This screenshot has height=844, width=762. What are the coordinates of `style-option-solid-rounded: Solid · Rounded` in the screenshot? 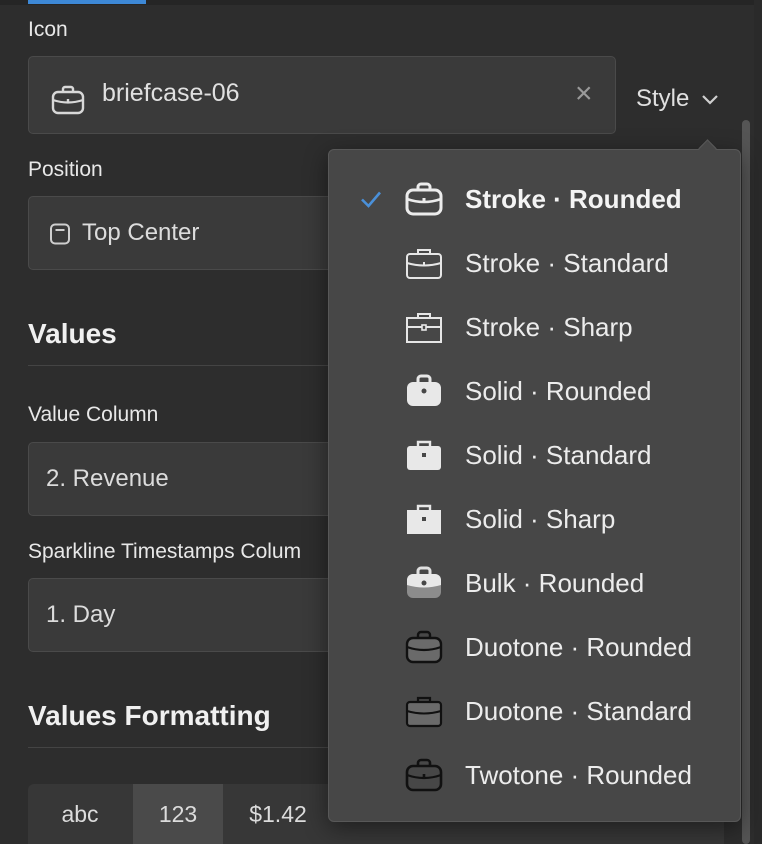 It's located at (534, 391).